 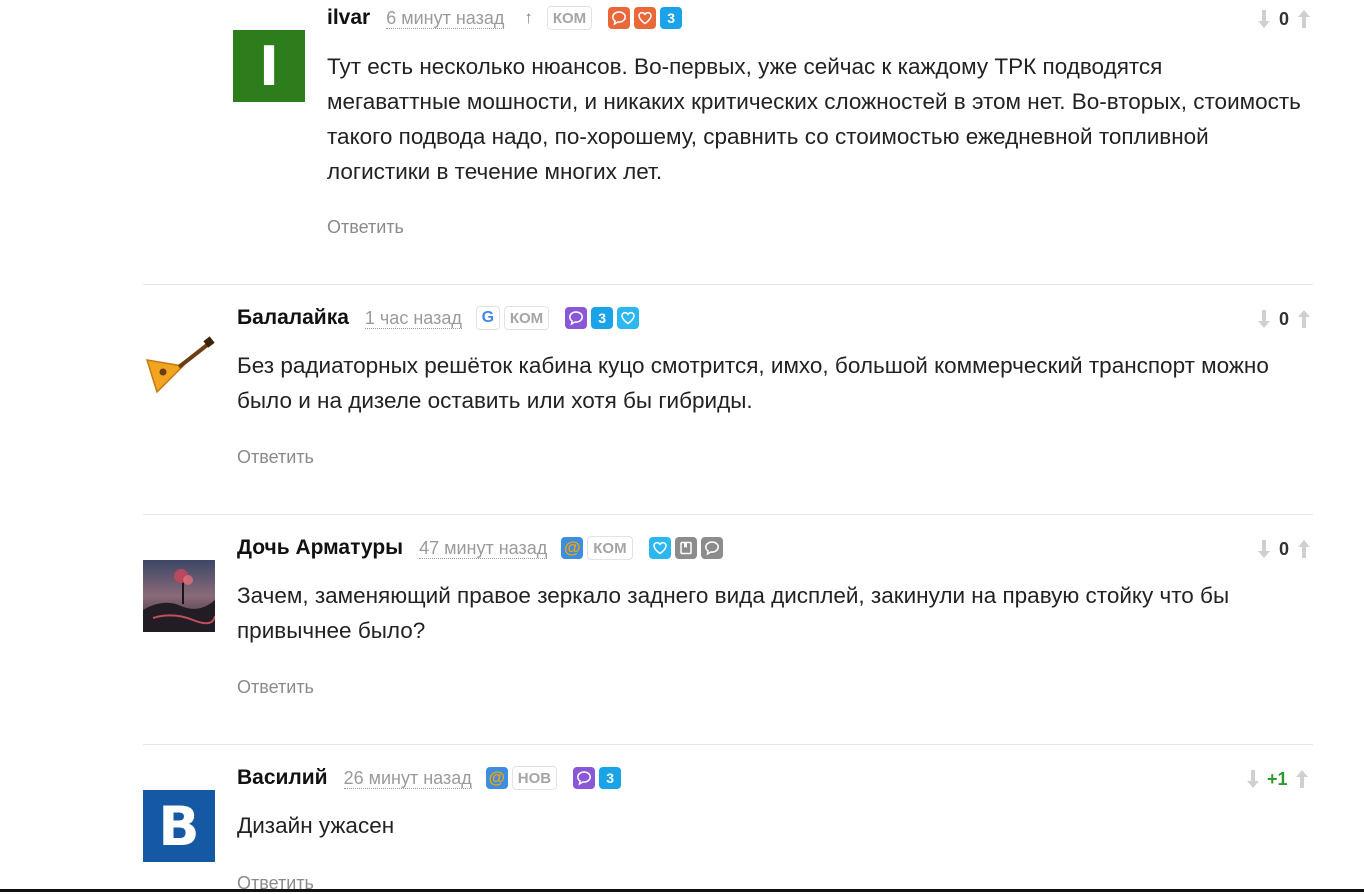 What do you see at coordinates (407, 778) in the screenshot?
I see `timestamp: 26 минут назад` at bounding box center [407, 778].